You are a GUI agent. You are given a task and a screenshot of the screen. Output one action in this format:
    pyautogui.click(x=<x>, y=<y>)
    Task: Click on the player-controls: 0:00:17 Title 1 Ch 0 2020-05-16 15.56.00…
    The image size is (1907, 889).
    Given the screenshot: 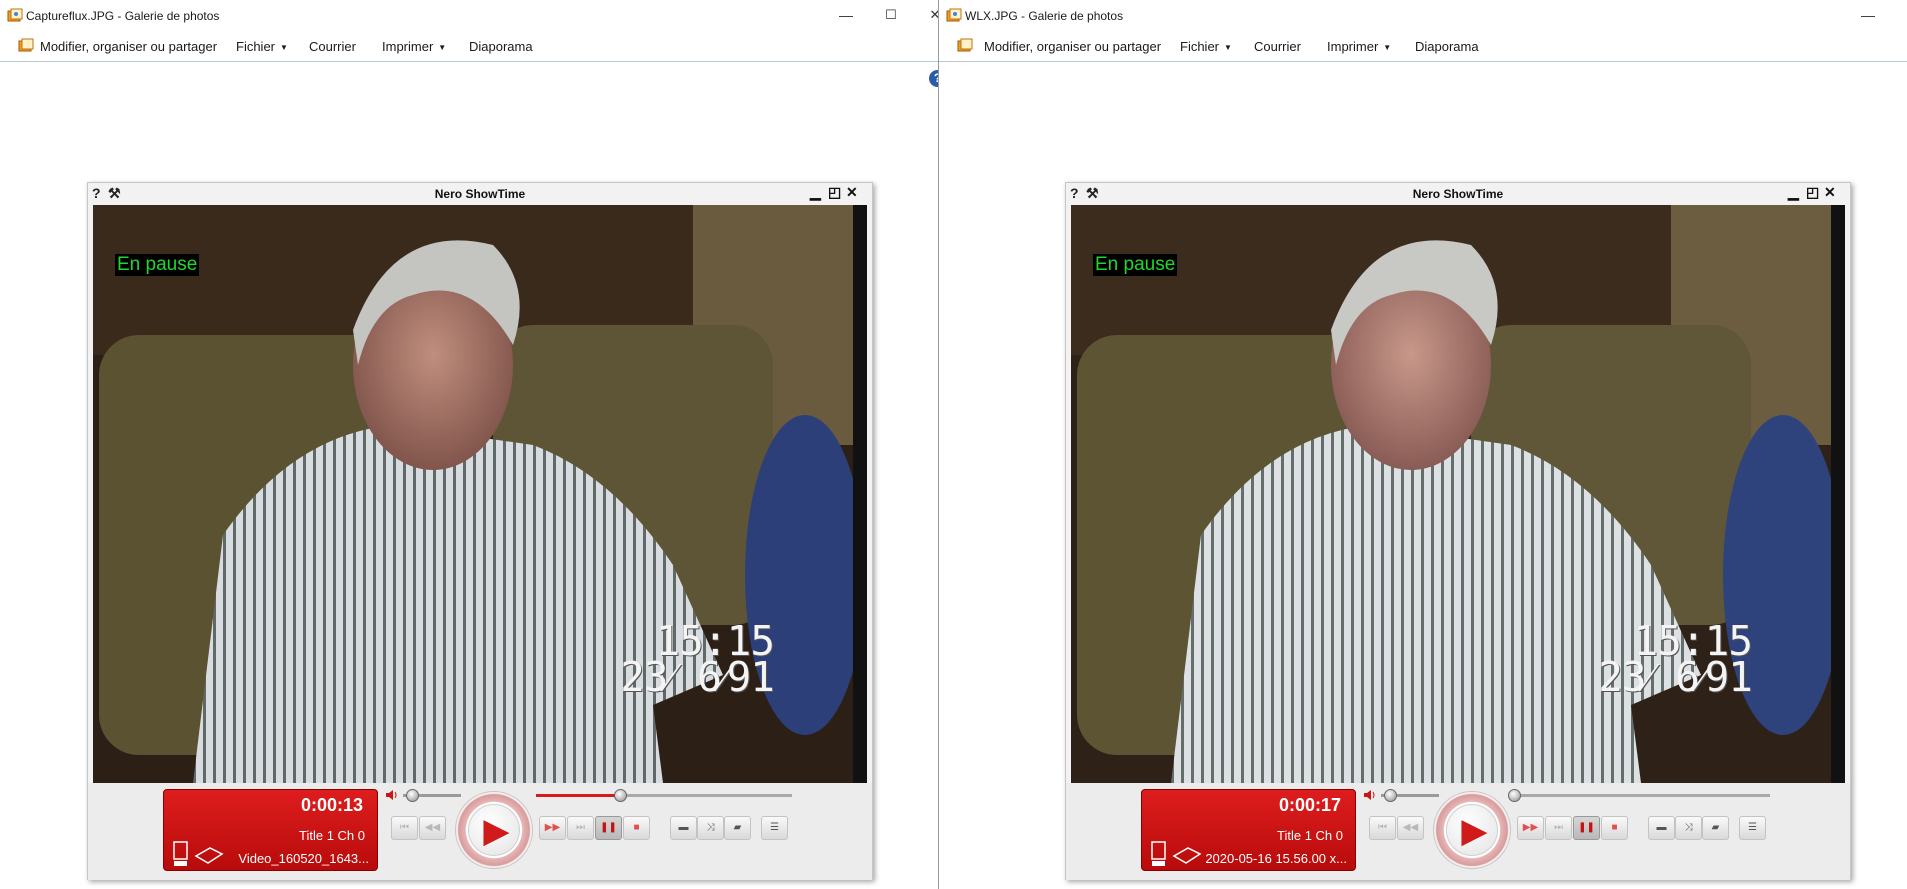 What is the action you would take?
    pyautogui.click(x=1458, y=831)
    